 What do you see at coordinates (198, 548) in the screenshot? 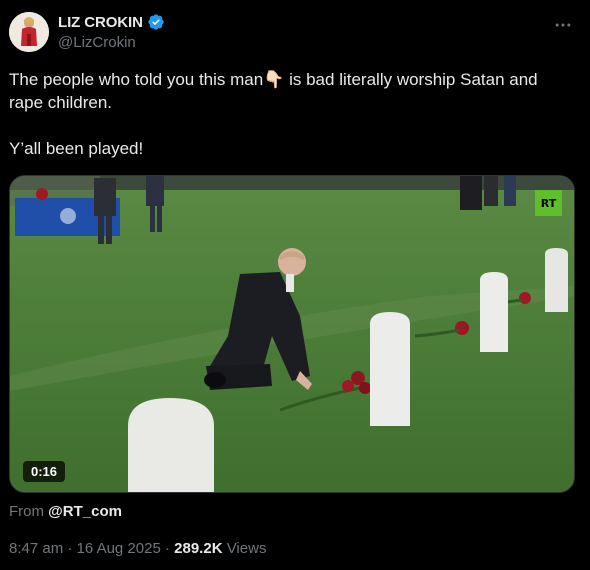
I see `views-count: 289.2K` at bounding box center [198, 548].